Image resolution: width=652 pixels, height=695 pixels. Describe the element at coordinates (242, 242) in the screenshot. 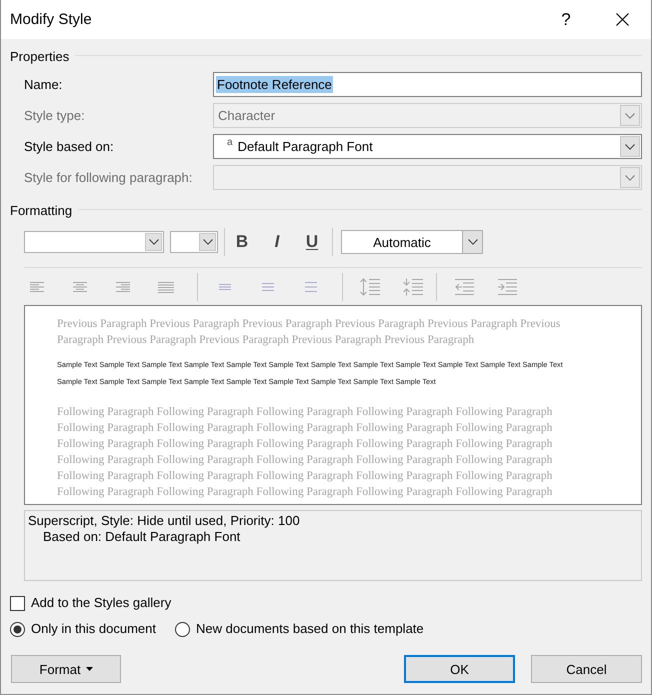

I see `bold-button: B` at that location.